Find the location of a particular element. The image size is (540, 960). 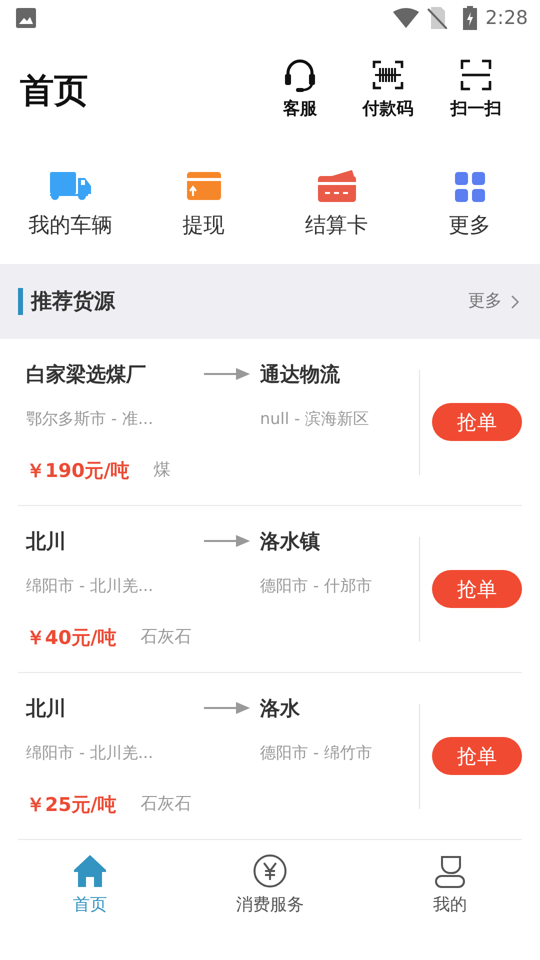

tab-bar-item: 消费服务 is located at coordinates (270, 886).